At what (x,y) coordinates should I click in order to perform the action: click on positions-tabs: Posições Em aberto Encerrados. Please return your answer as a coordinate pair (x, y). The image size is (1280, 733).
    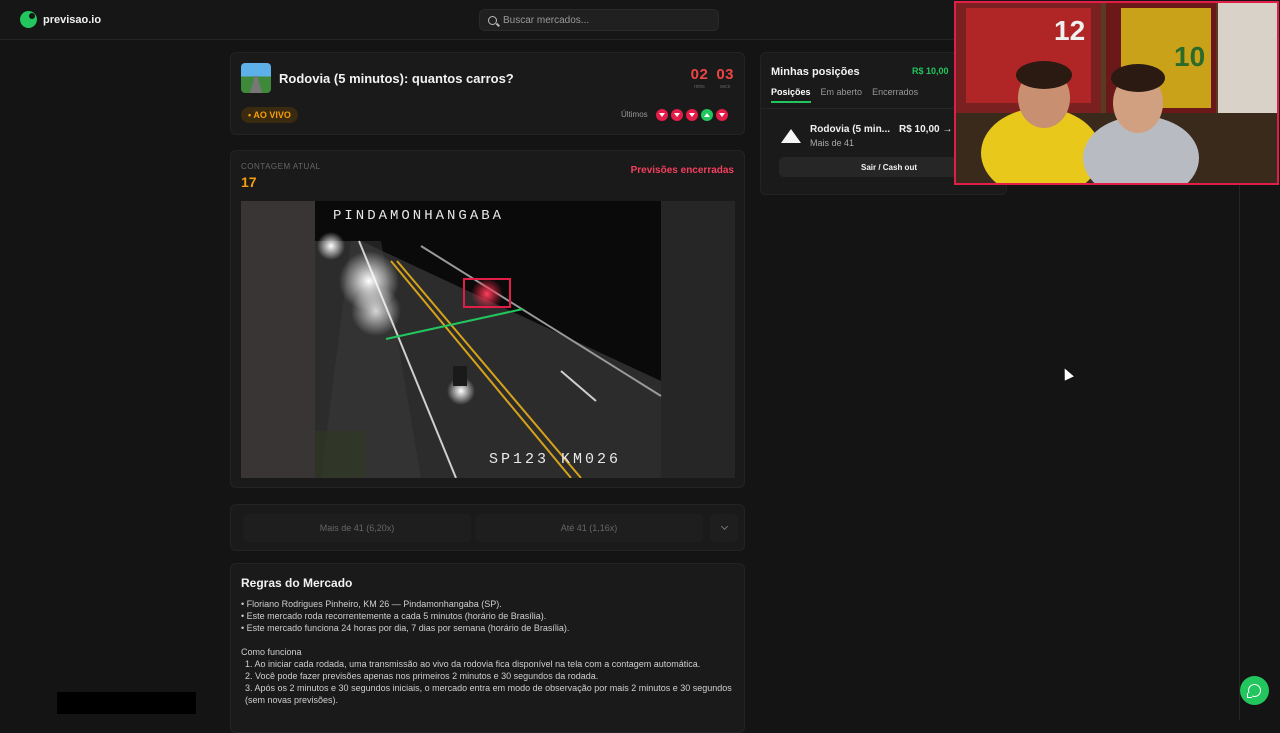
    Looking at the image, I should click on (844, 95).